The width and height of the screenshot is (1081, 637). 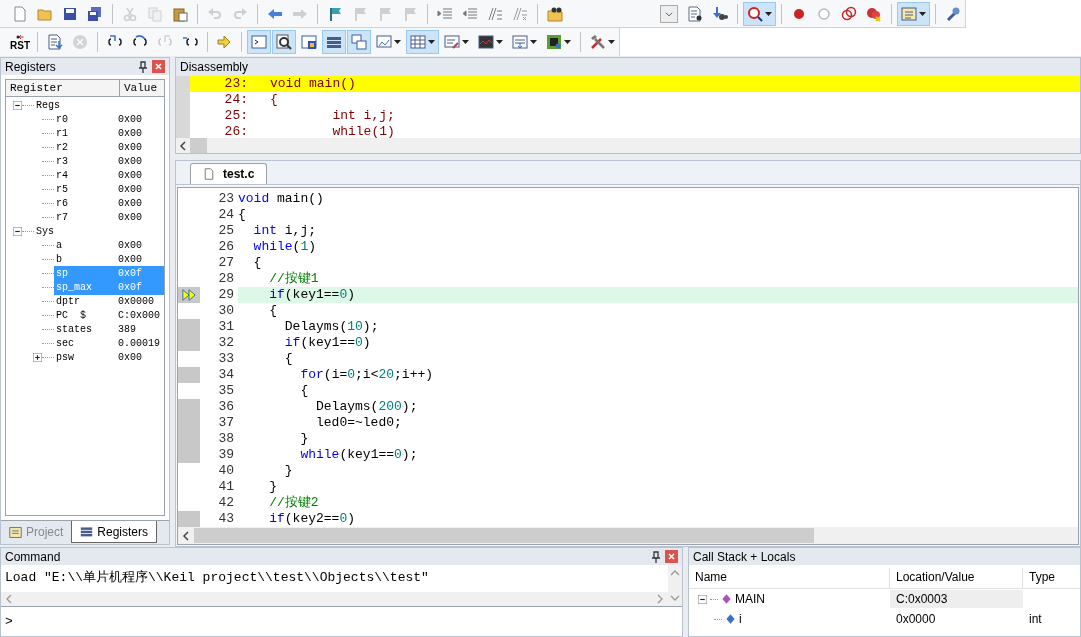 I want to click on line-number: 28, so click(x=226, y=279).